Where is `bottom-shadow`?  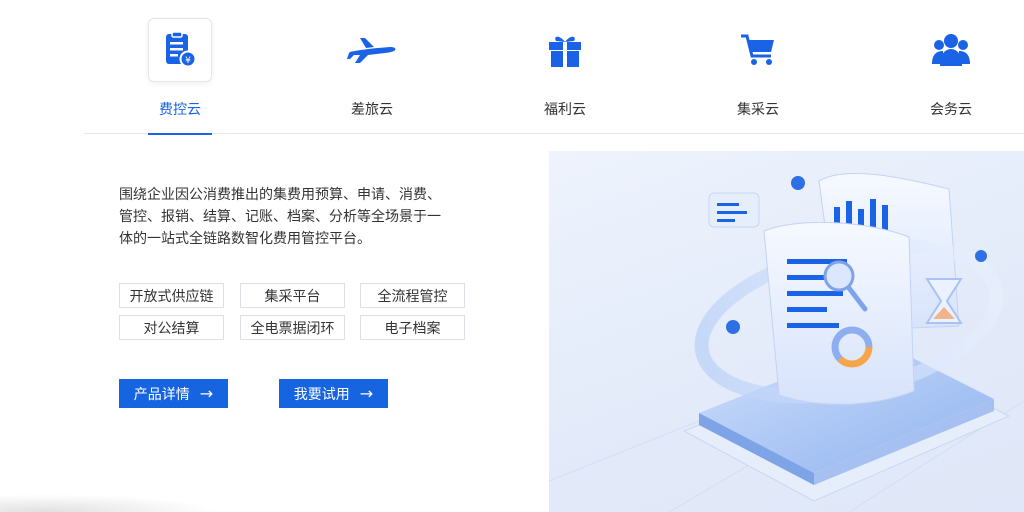
bottom-shadow is located at coordinates (110, 503).